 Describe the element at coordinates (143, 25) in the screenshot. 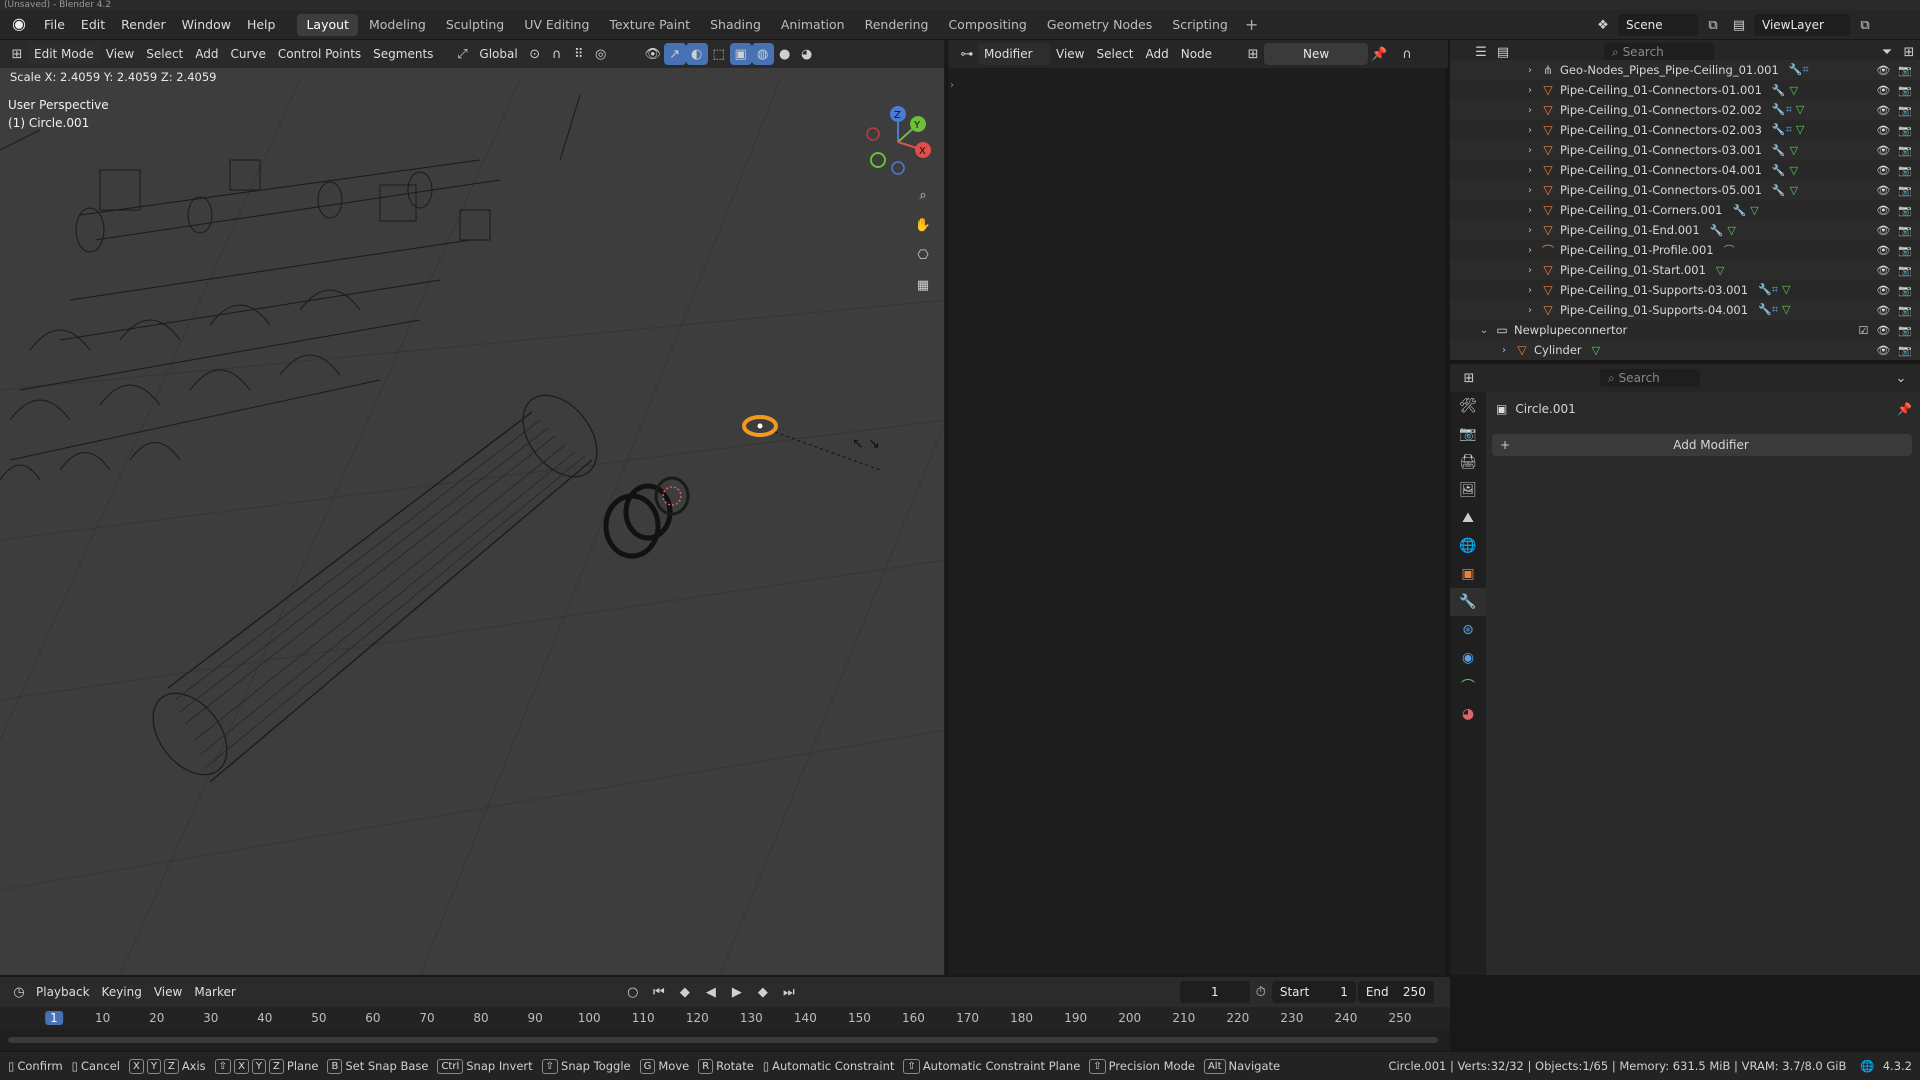

I see `menu-render: Render` at that location.